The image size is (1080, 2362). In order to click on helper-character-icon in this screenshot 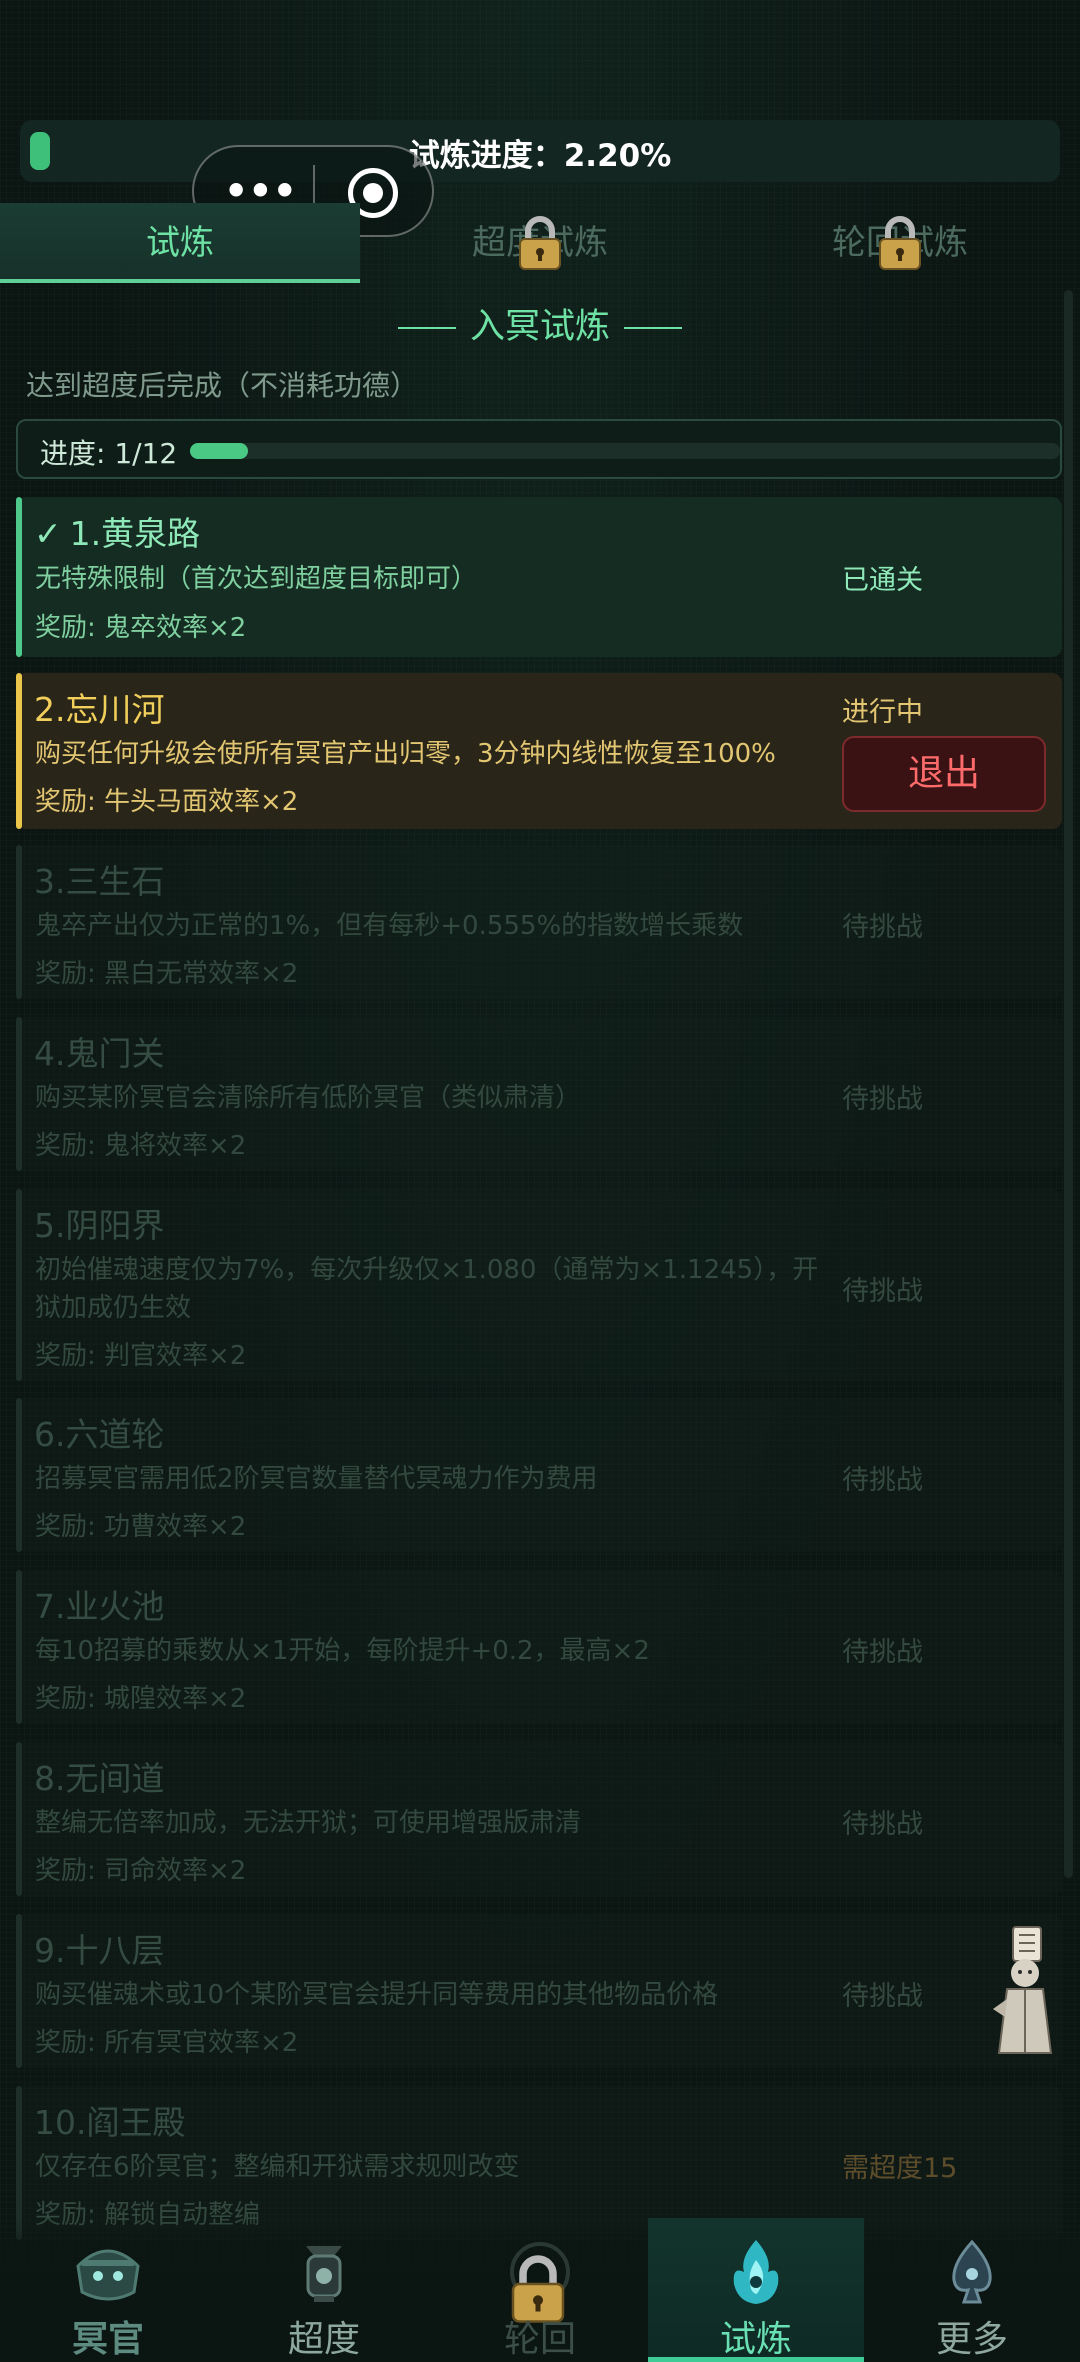, I will do `click(1025, 1995)`.